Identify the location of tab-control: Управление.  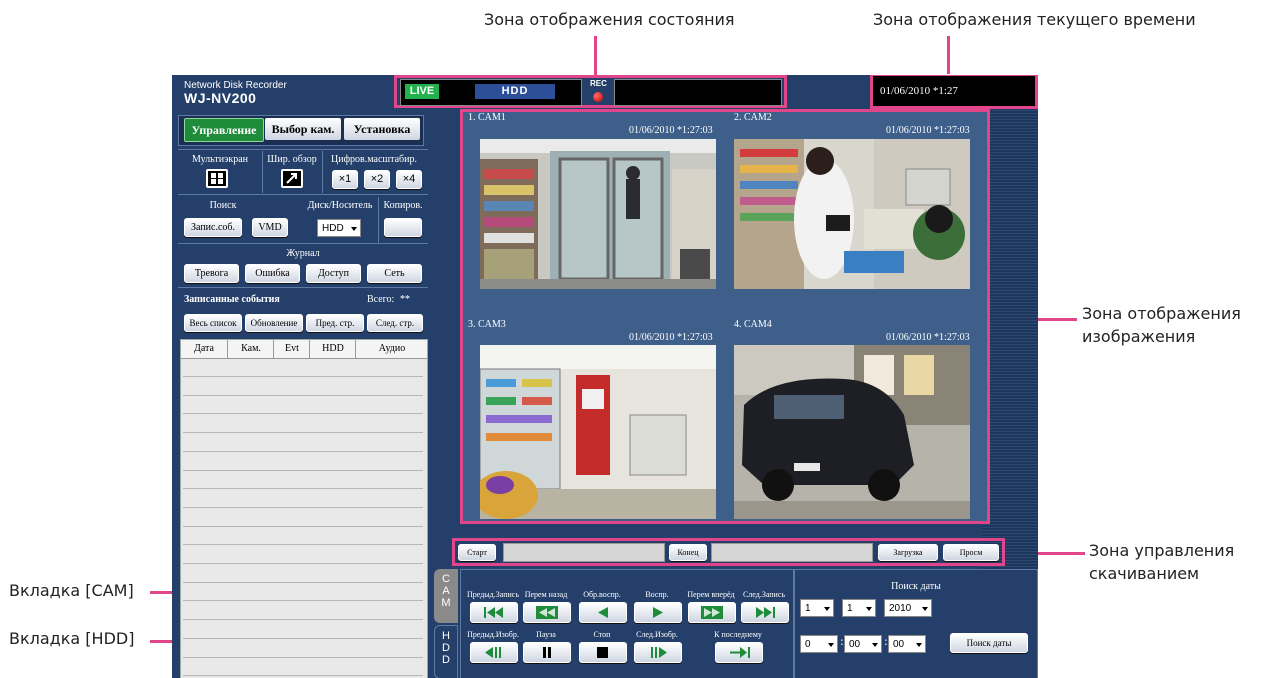
(224, 130).